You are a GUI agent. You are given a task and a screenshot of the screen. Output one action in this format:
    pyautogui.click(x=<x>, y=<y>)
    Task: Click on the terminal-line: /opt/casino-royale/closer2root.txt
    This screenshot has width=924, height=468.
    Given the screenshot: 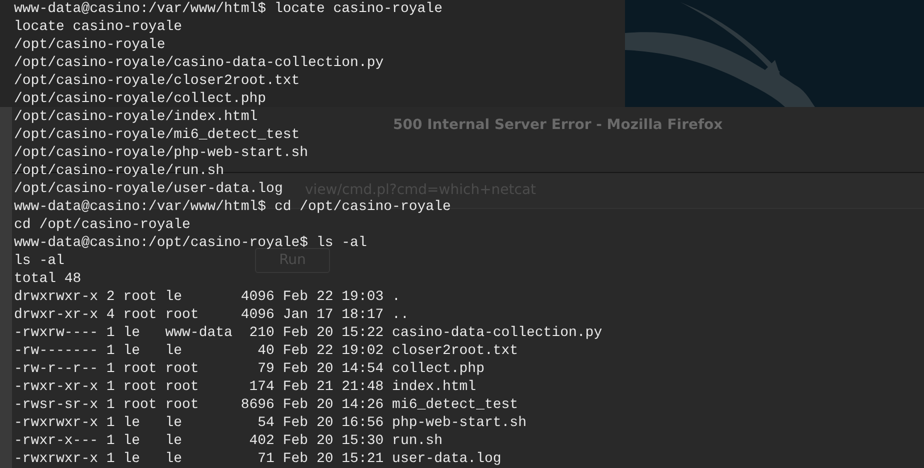 What is the action you would take?
    pyautogui.click(x=157, y=81)
    